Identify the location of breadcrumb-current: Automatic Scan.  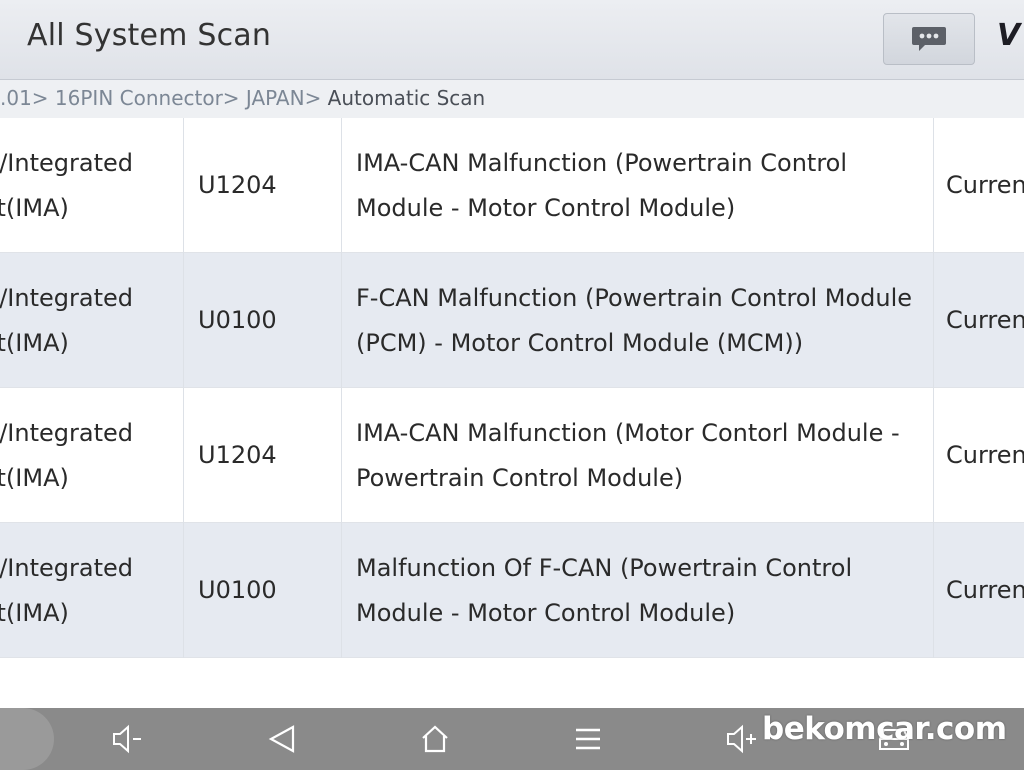
(403, 98).